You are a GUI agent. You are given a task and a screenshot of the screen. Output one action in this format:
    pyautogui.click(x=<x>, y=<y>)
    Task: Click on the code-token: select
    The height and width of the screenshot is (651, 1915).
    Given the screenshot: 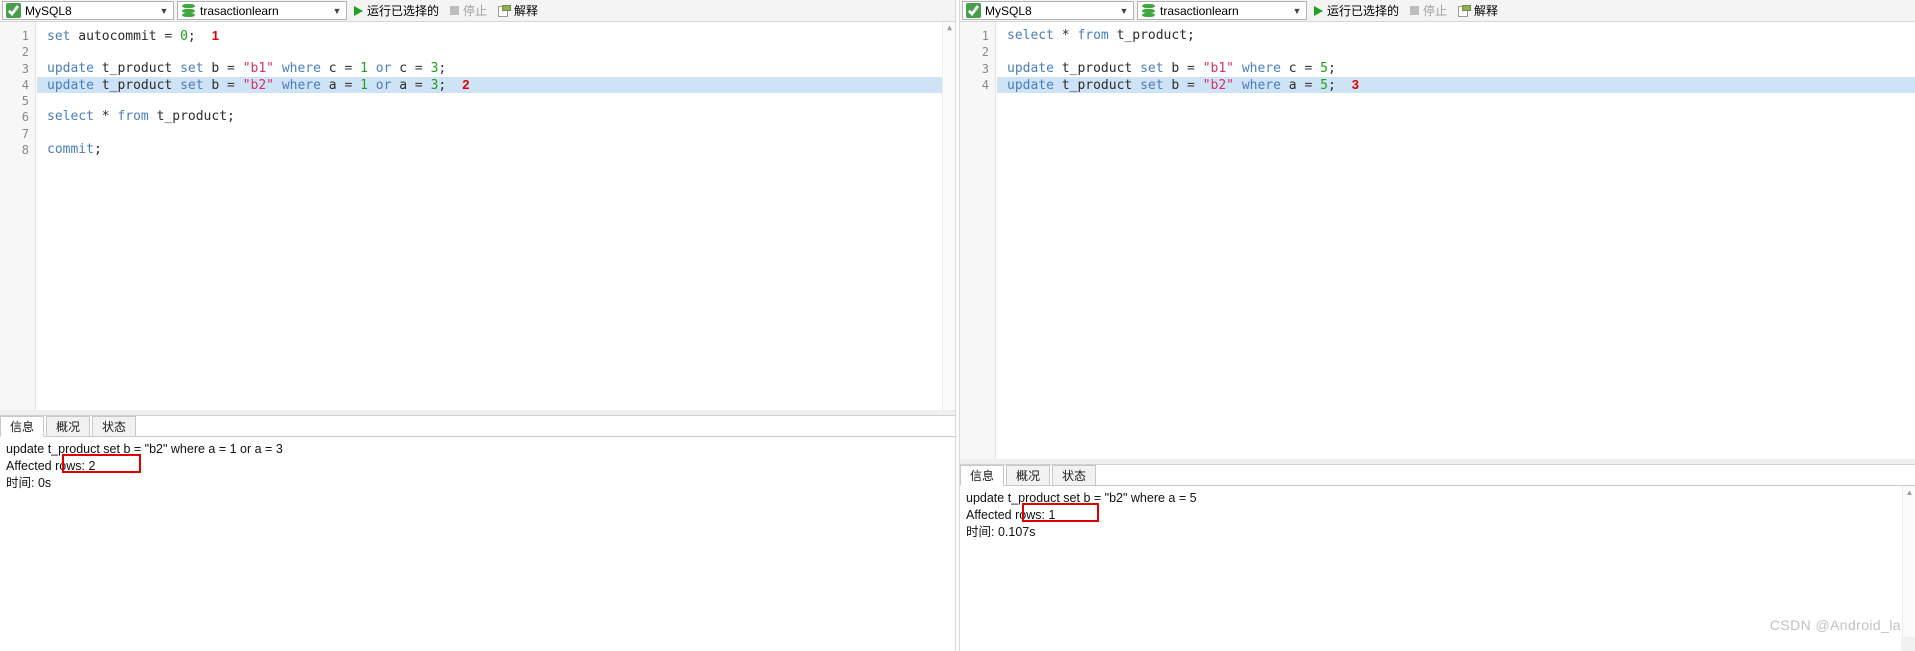 What is the action you would take?
    pyautogui.click(x=1030, y=35)
    